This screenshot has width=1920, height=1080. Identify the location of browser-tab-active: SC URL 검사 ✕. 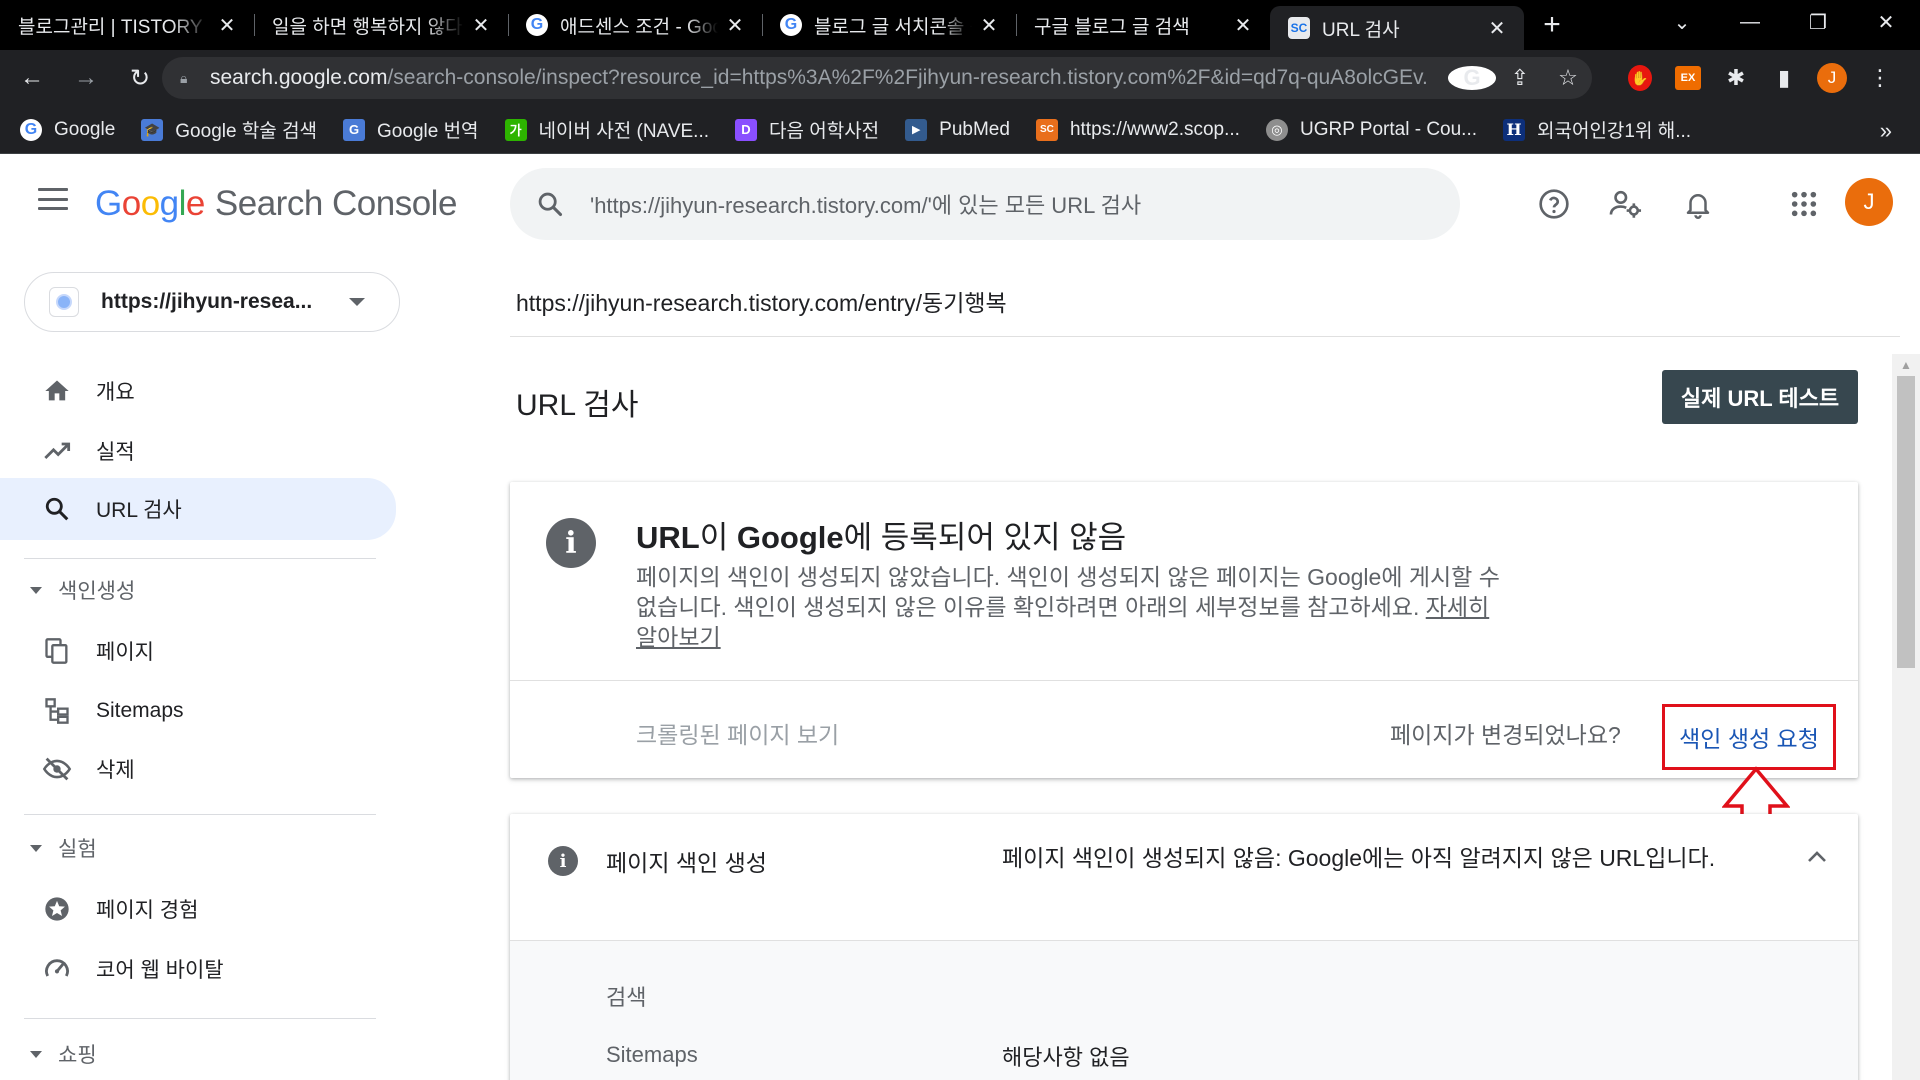
(1397, 28).